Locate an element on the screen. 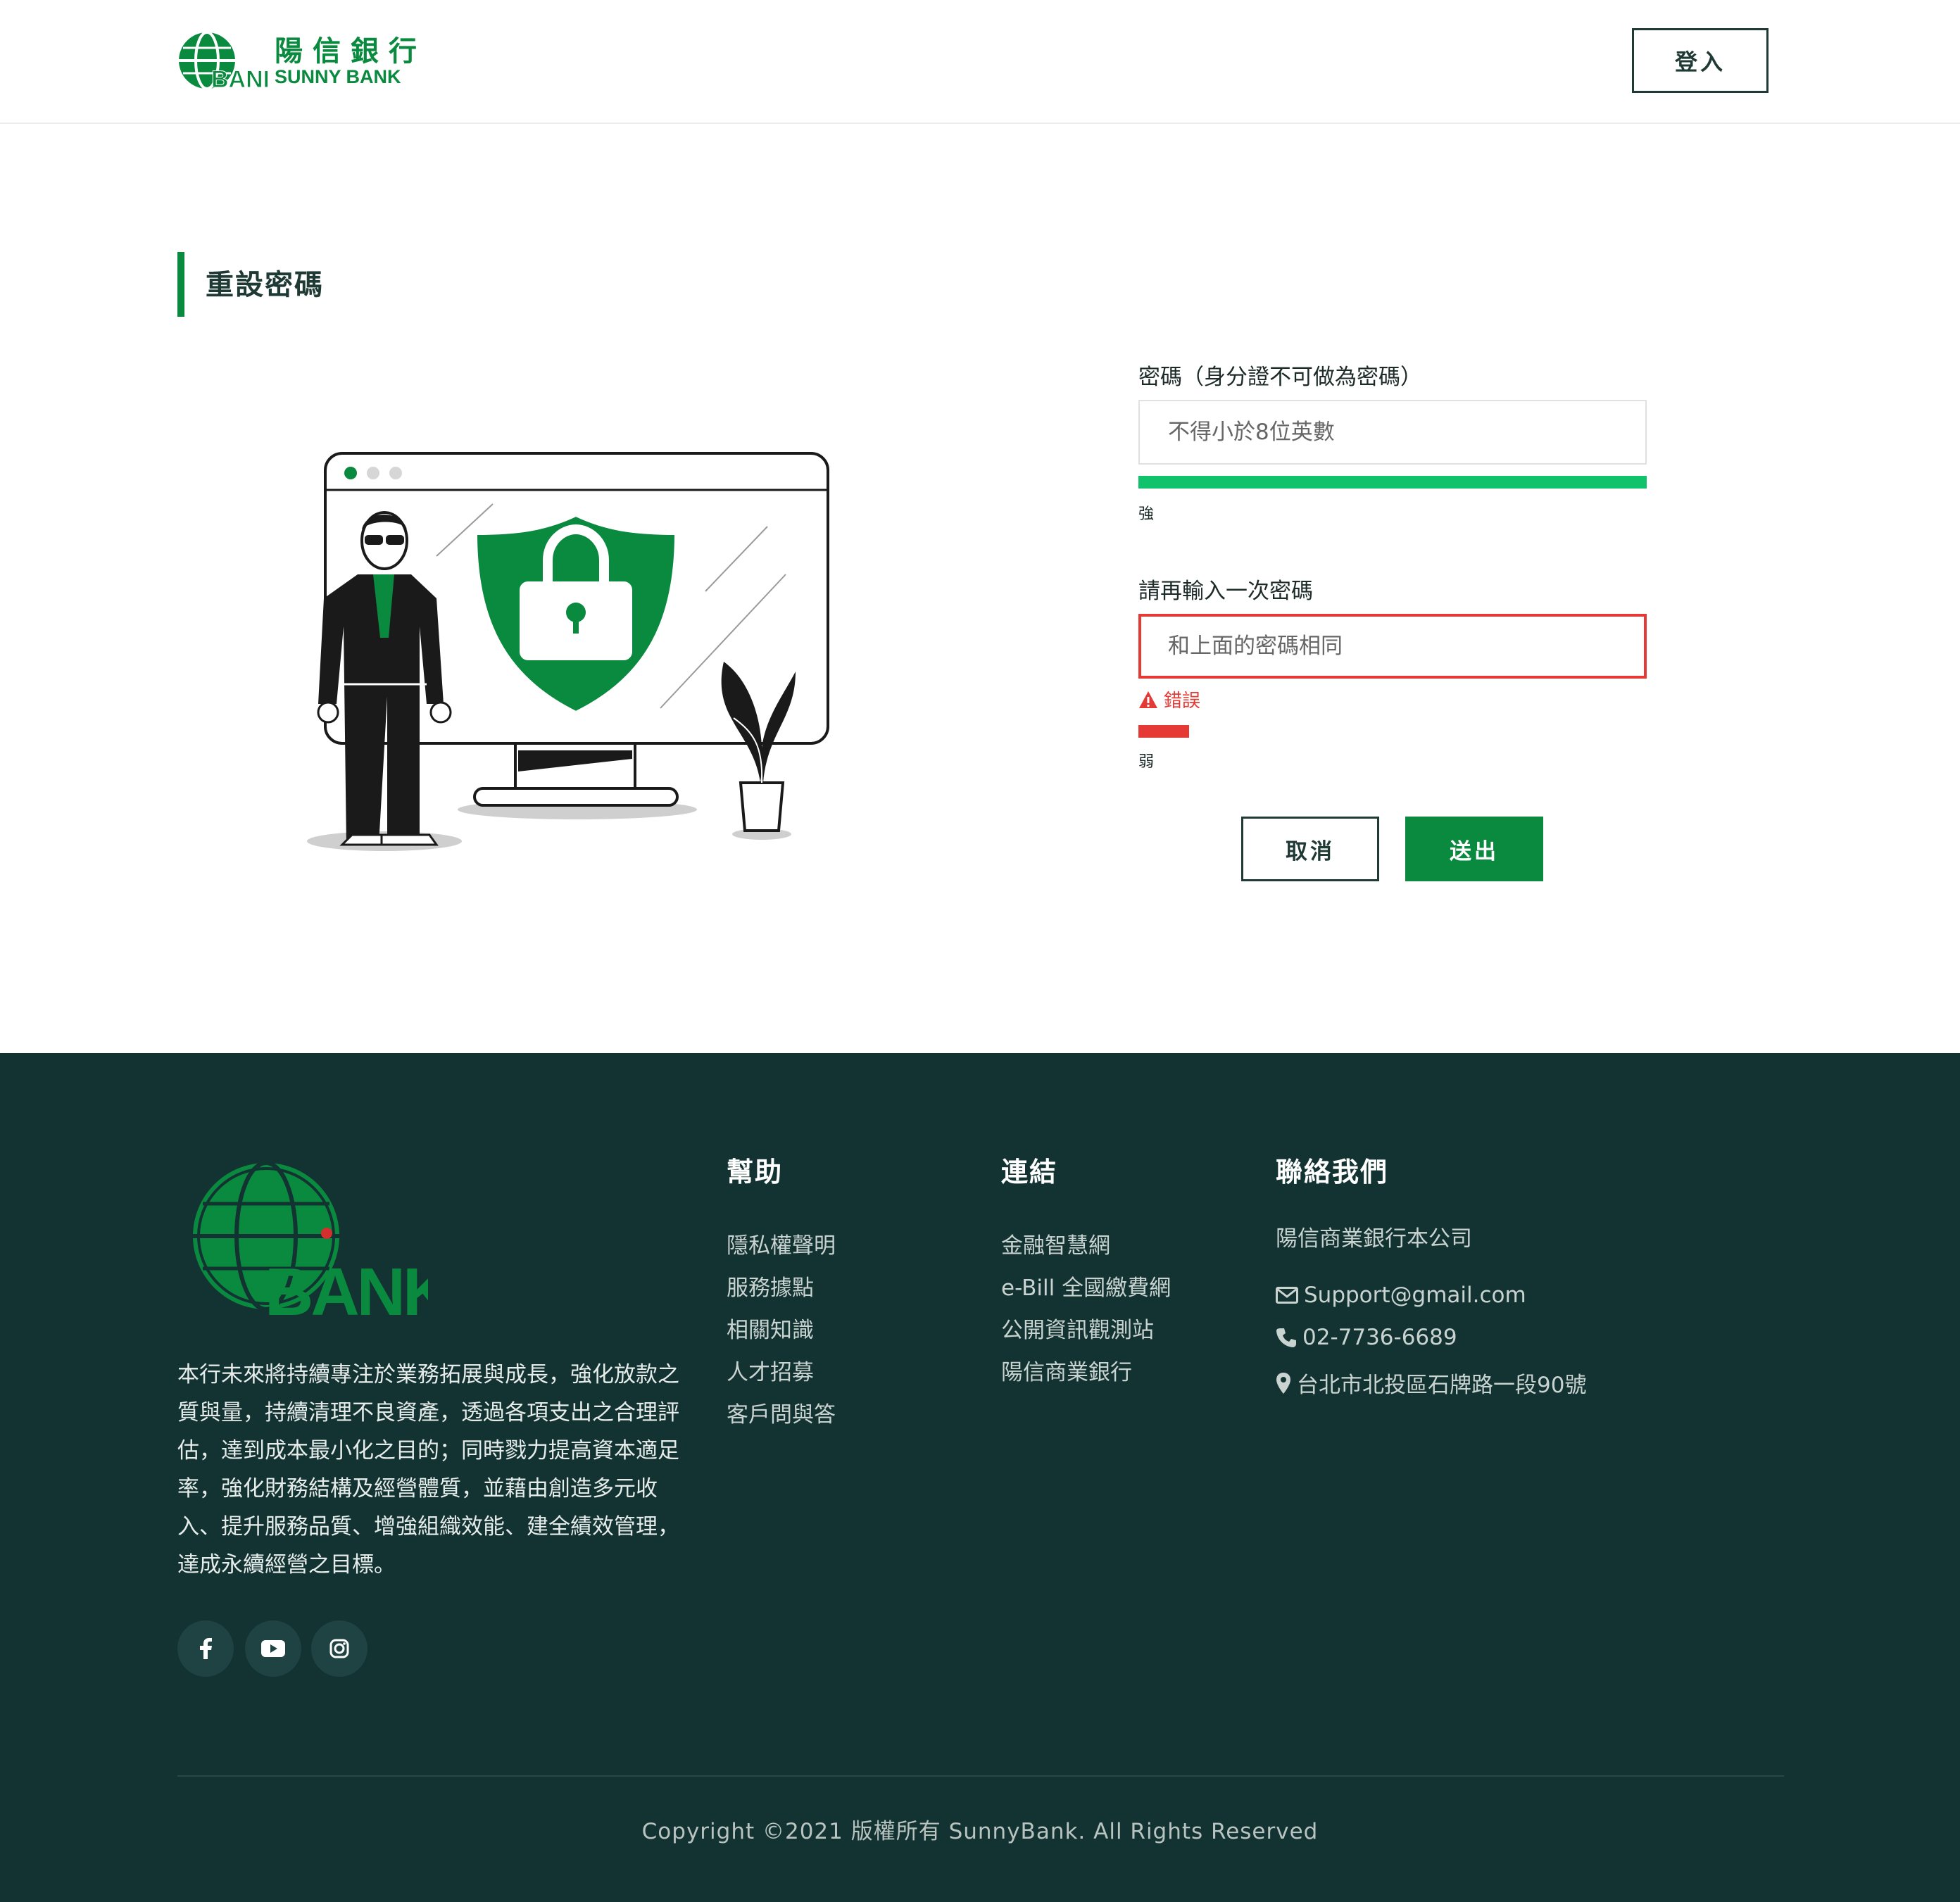 This screenshot has width=1960, height=1902. contact-email-text: Support@gmail.com is located at coordinates (1415, 1295).